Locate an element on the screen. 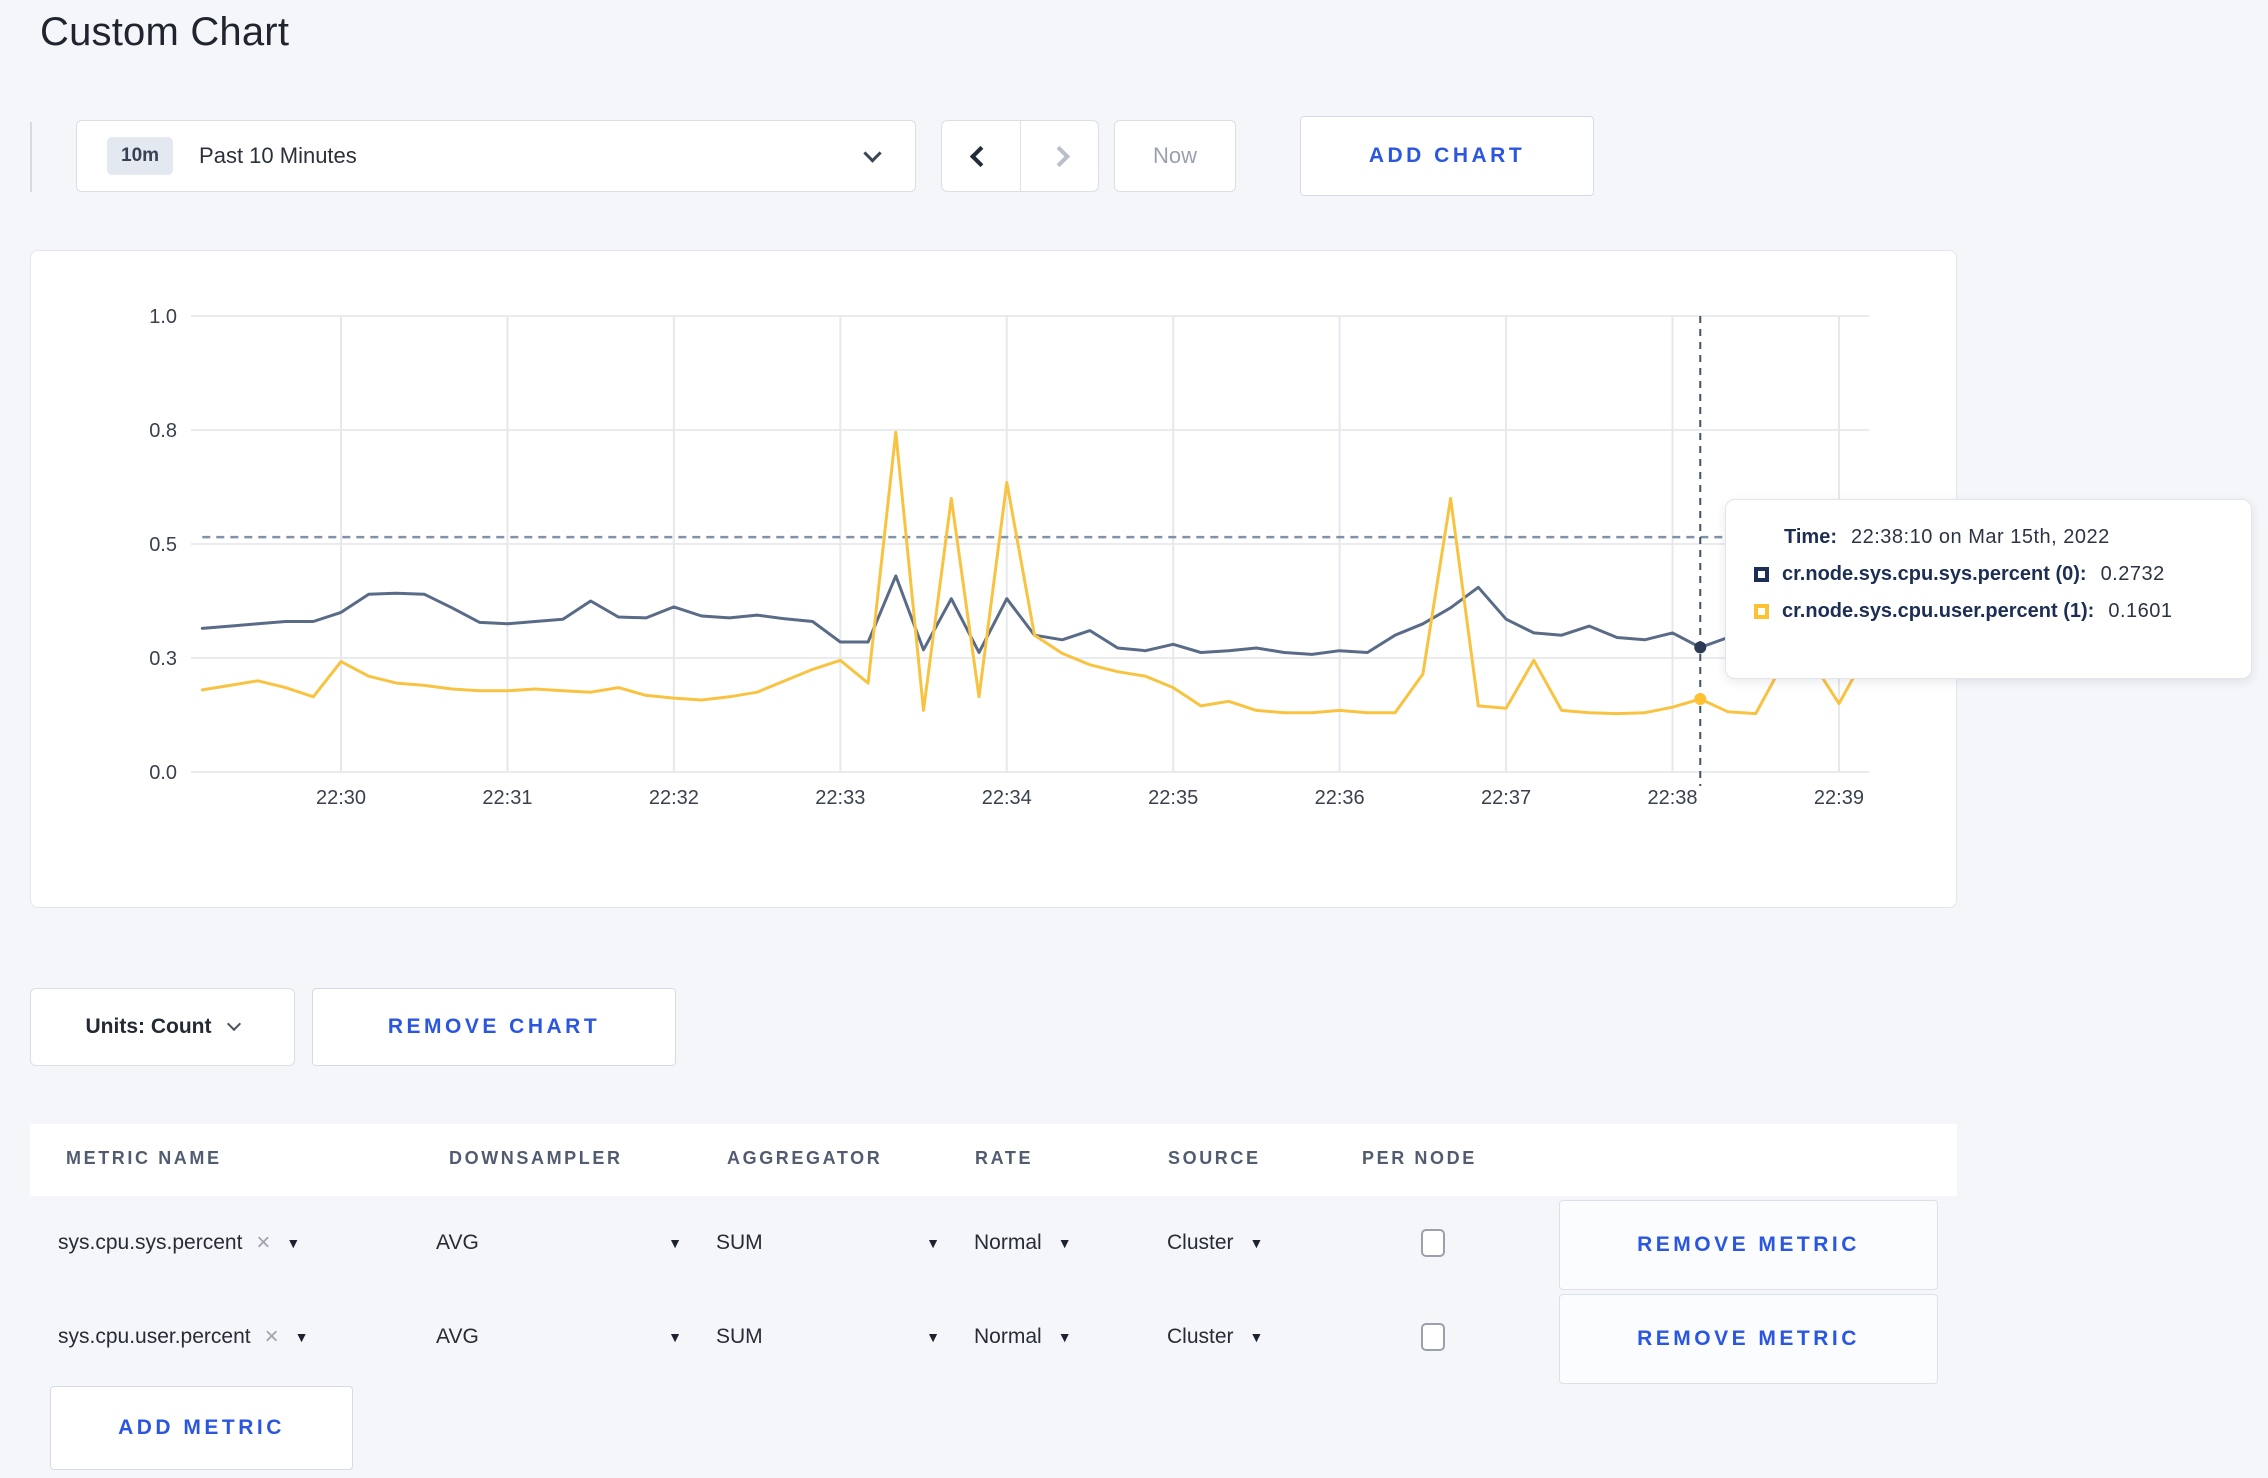 This screenshot has width=2268, height=1478. time-window-badge: 10m is located at coordinates (140, 156).